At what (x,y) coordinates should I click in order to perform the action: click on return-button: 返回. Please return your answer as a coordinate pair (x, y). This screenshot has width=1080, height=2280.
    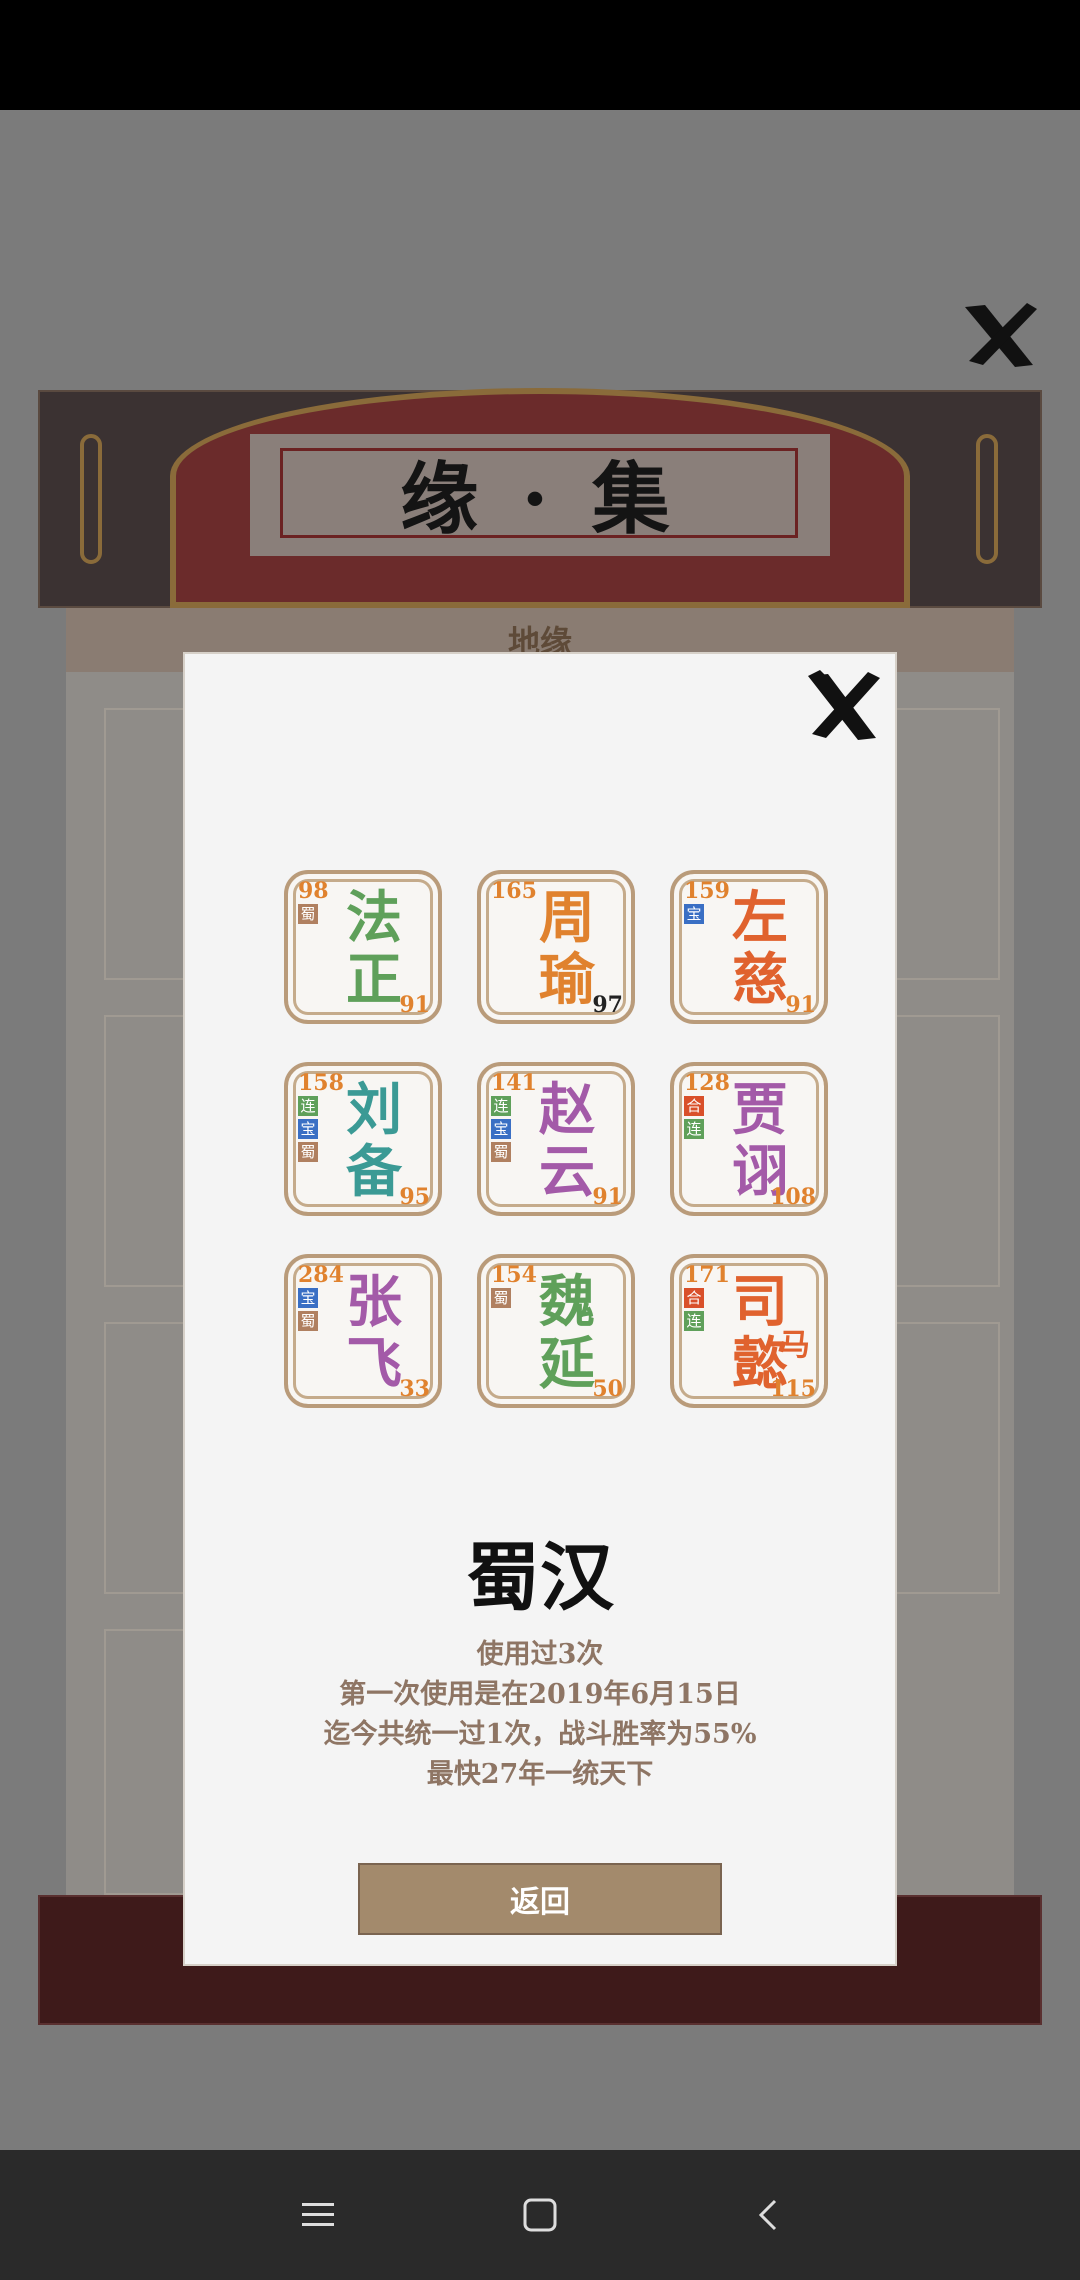
    Looking at the image, I should click on (540, 1899).